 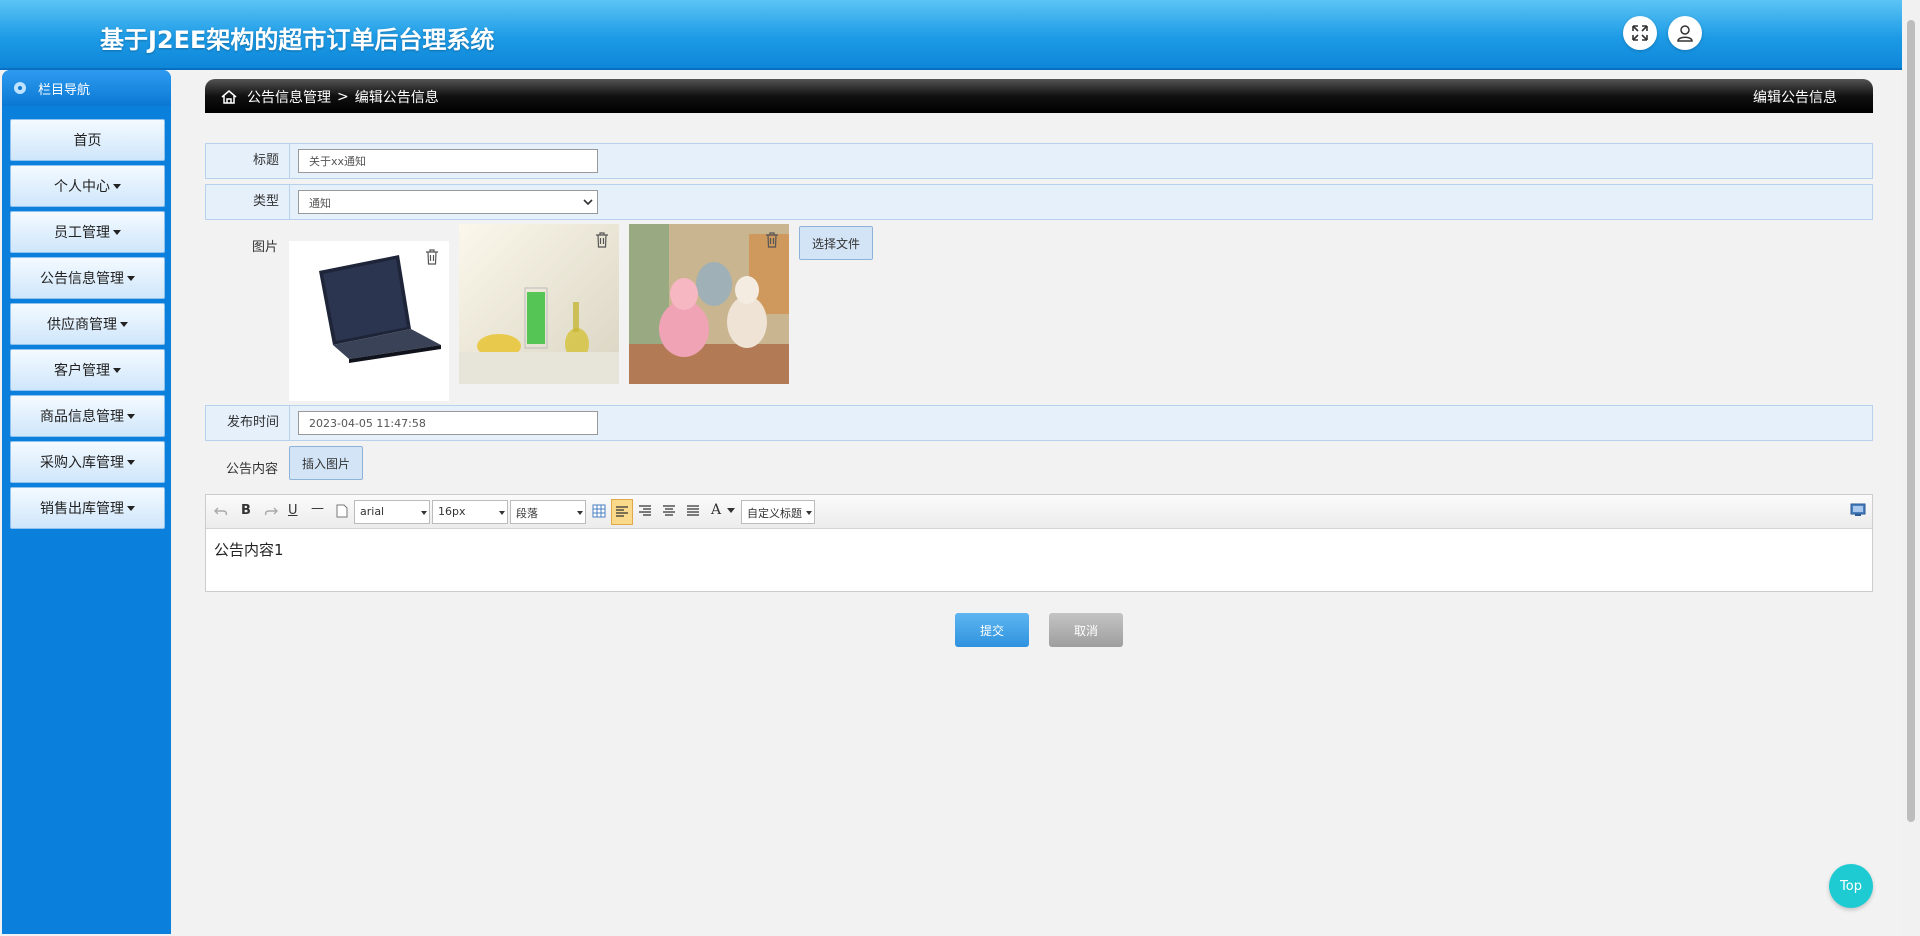 What do you see at coordinates (320, 203) in the screenshot?
I see `type-select-value: 通知` at bounding box center [320, 203].